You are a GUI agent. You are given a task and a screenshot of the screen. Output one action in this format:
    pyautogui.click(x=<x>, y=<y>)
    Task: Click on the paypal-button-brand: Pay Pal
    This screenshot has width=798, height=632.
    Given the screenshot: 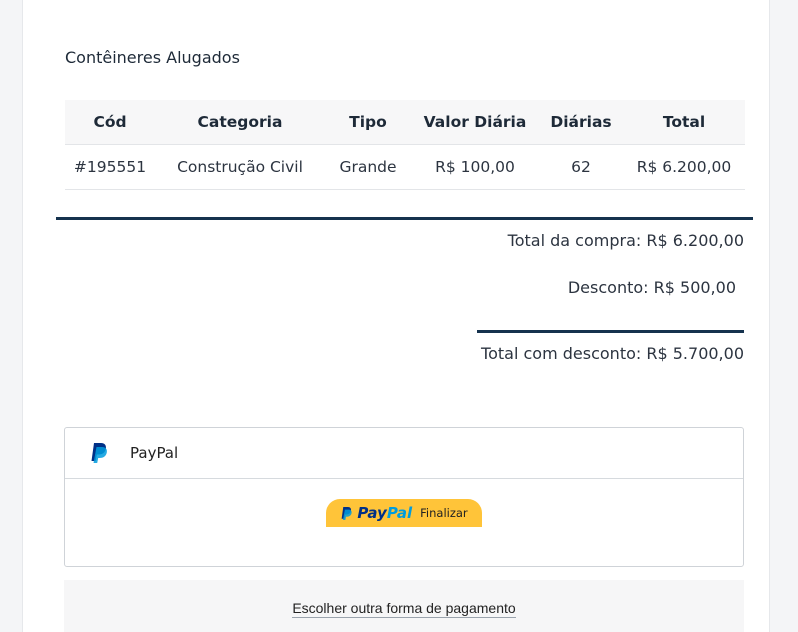 What is the action you would take?
    pyautogui.click(x=376, y=513)
    